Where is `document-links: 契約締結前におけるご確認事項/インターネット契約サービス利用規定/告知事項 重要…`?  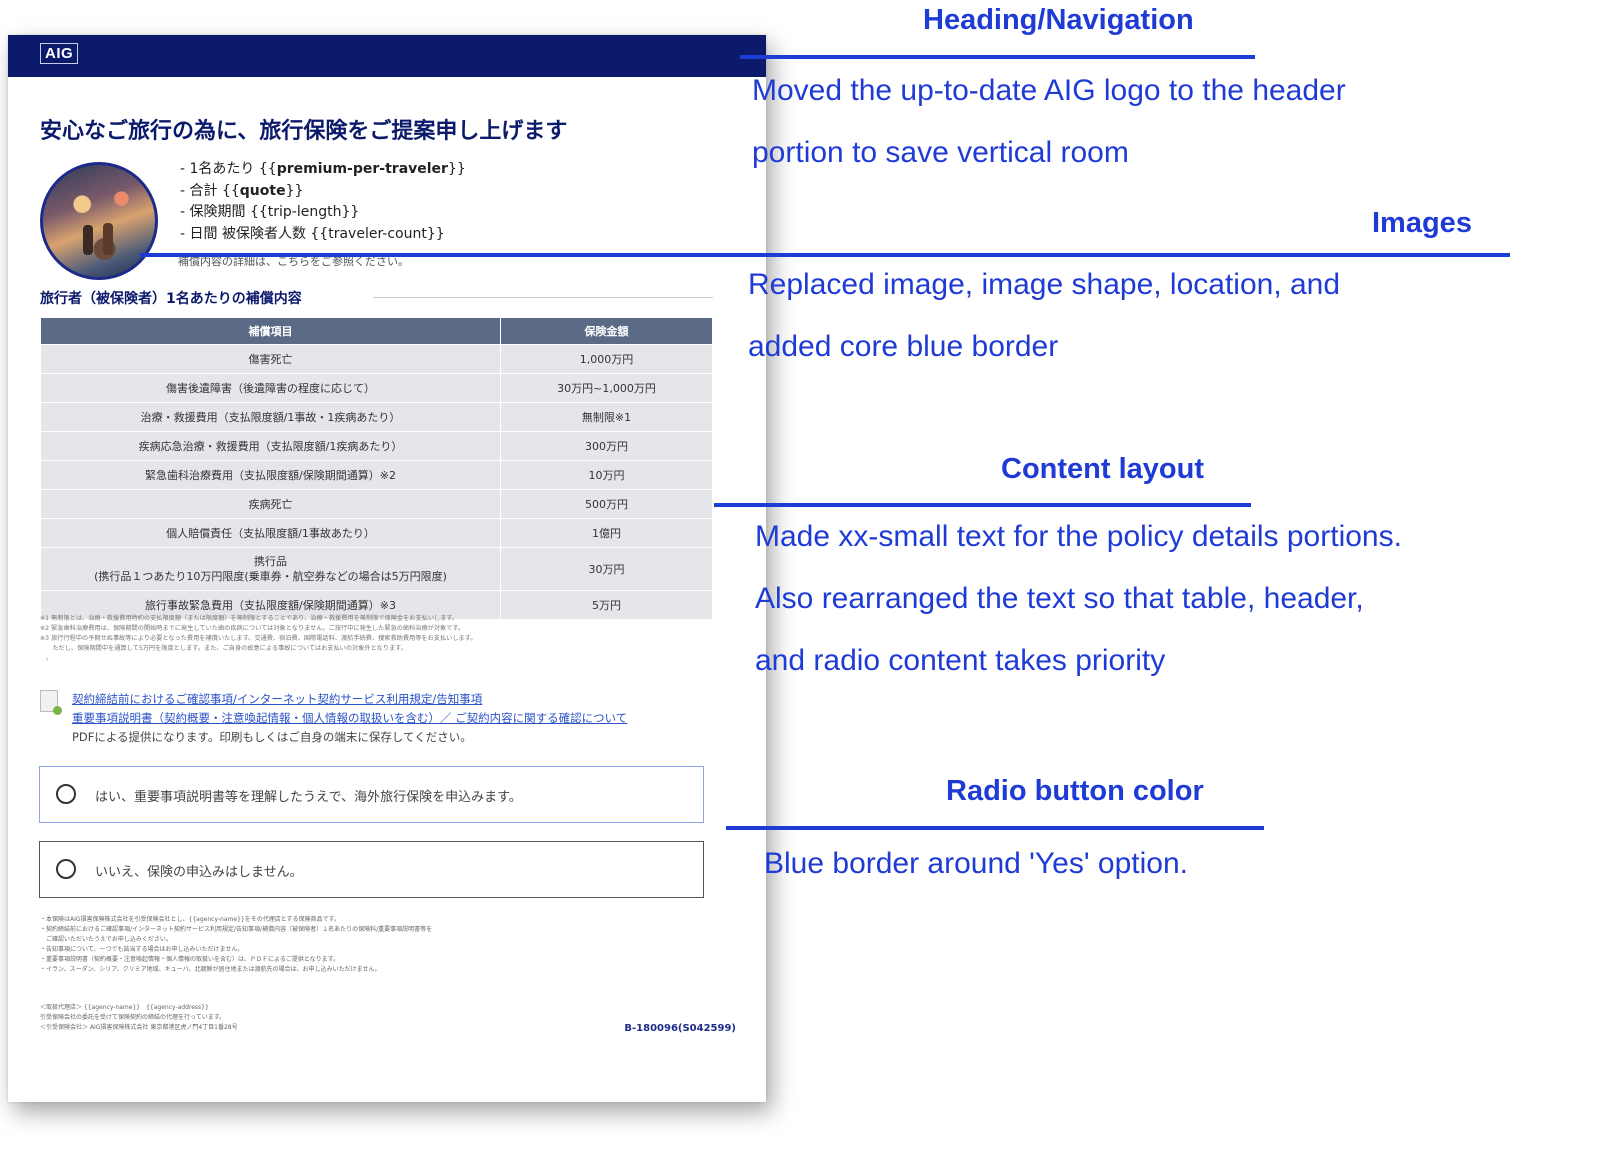 document-links: 契約締結前におけるご確認事項/インターネット契約サービス利用規定/告知事項 重要… is located at coordinates (349, 718).